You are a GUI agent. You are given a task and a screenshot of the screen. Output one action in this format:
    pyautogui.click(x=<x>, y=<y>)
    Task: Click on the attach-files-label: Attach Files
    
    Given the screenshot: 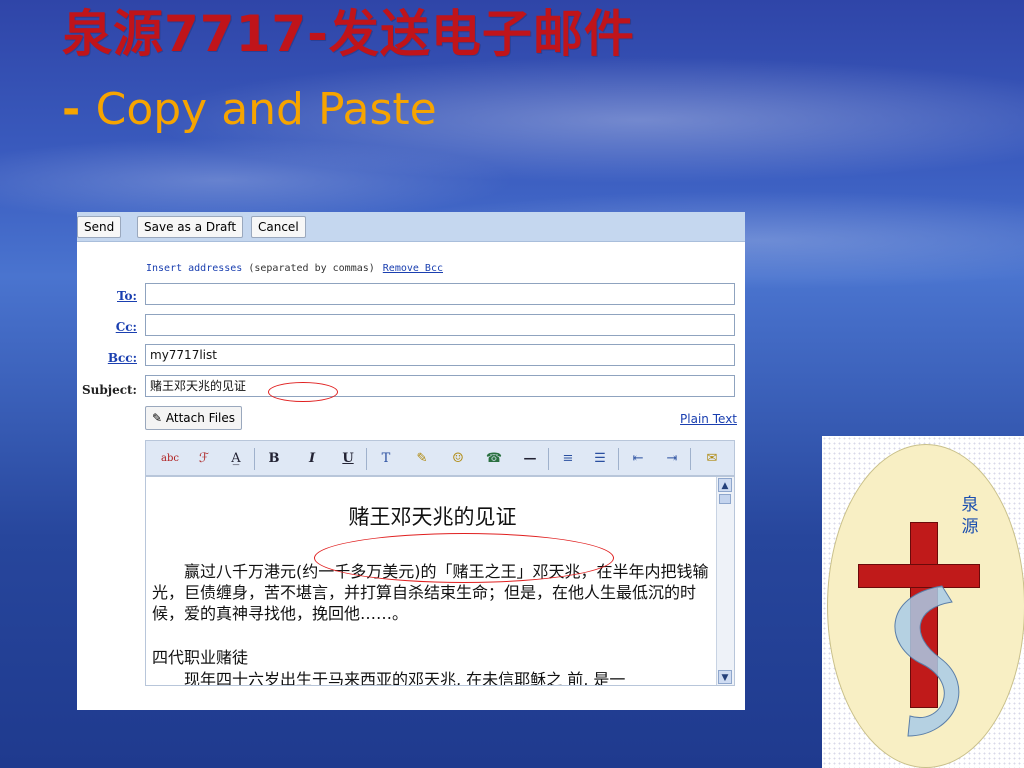 What is the action you would take?
    pyautogui.click(x=200, y=418)
    